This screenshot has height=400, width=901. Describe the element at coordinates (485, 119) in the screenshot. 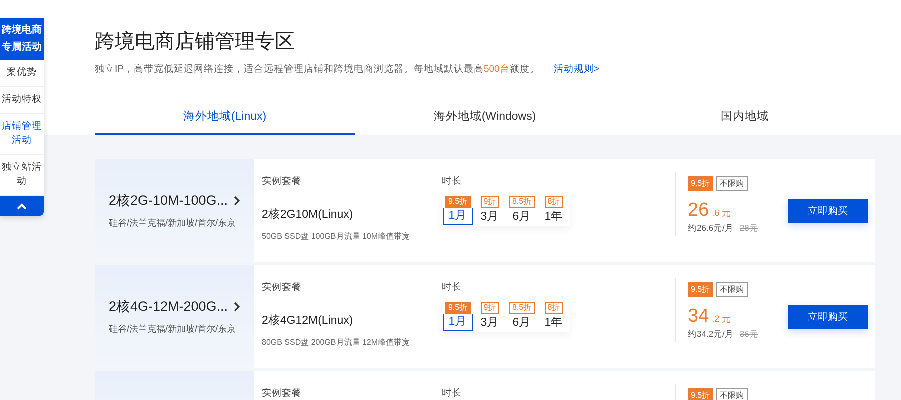

I see `region-tab: 海外地域(Windows)` at that location.